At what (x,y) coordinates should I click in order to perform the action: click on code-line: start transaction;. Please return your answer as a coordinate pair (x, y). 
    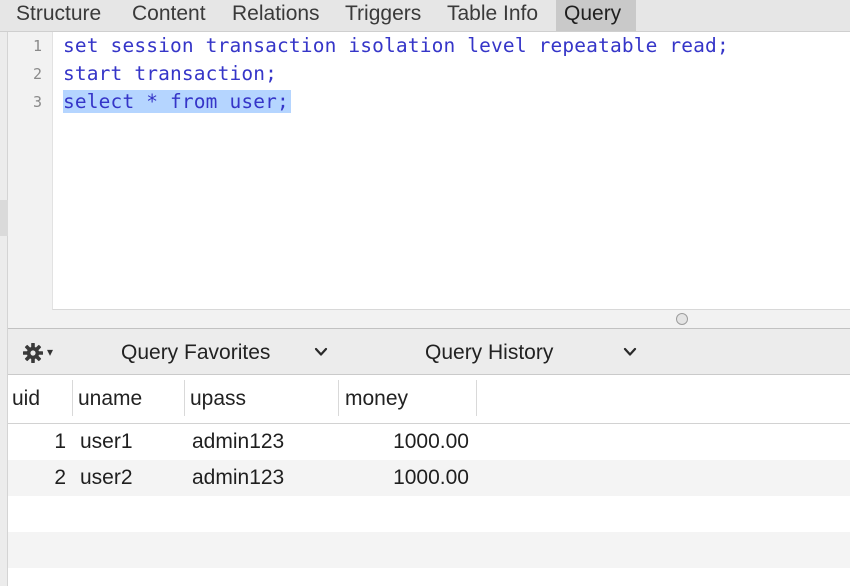
    Looking at the image, I should click on (170, 73).